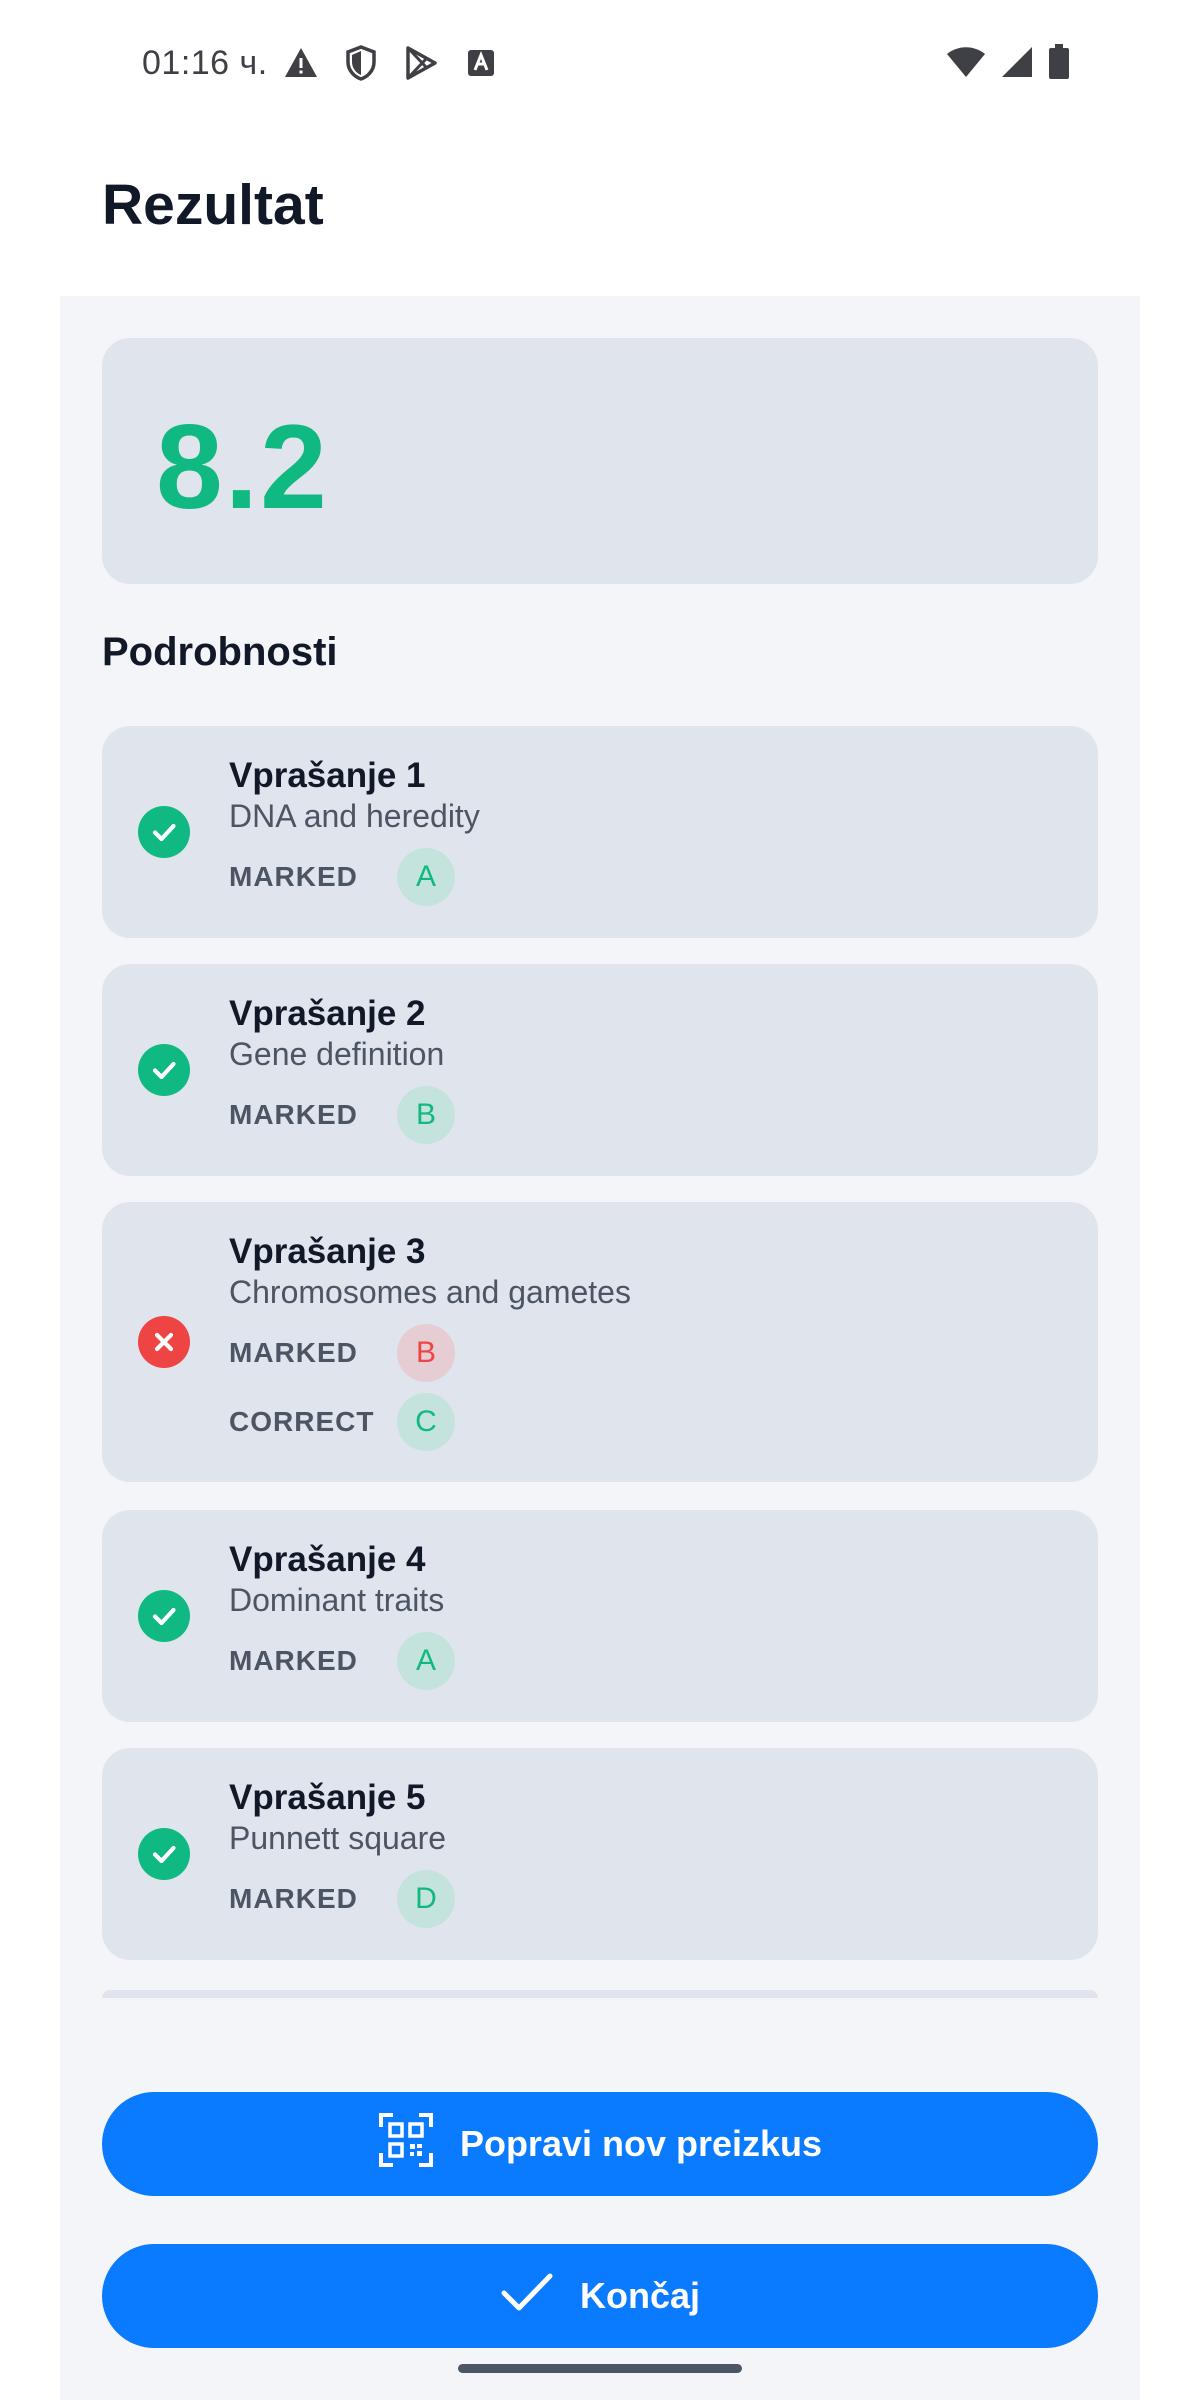 The image size is (1200, 2400). What do you see at coordinates (600, 1994) in the screenshot?
I see `next-question-card-peek` at bounding box center [600, 1994].